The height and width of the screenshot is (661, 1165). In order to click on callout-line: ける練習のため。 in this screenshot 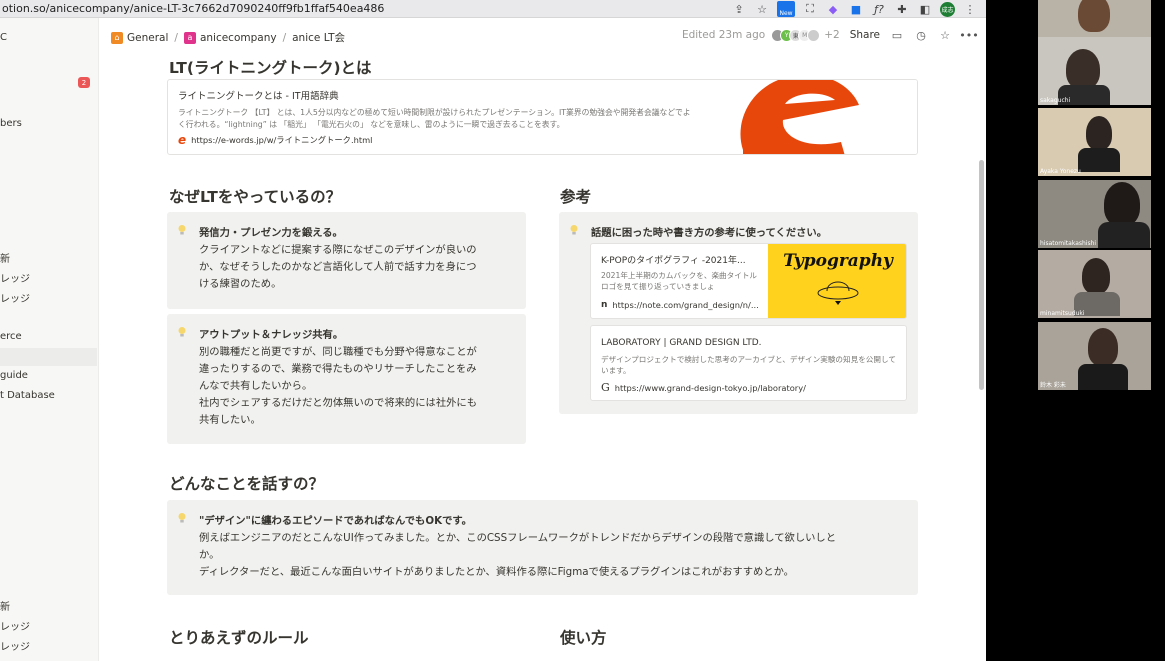, I will do `click(240, 284)`.